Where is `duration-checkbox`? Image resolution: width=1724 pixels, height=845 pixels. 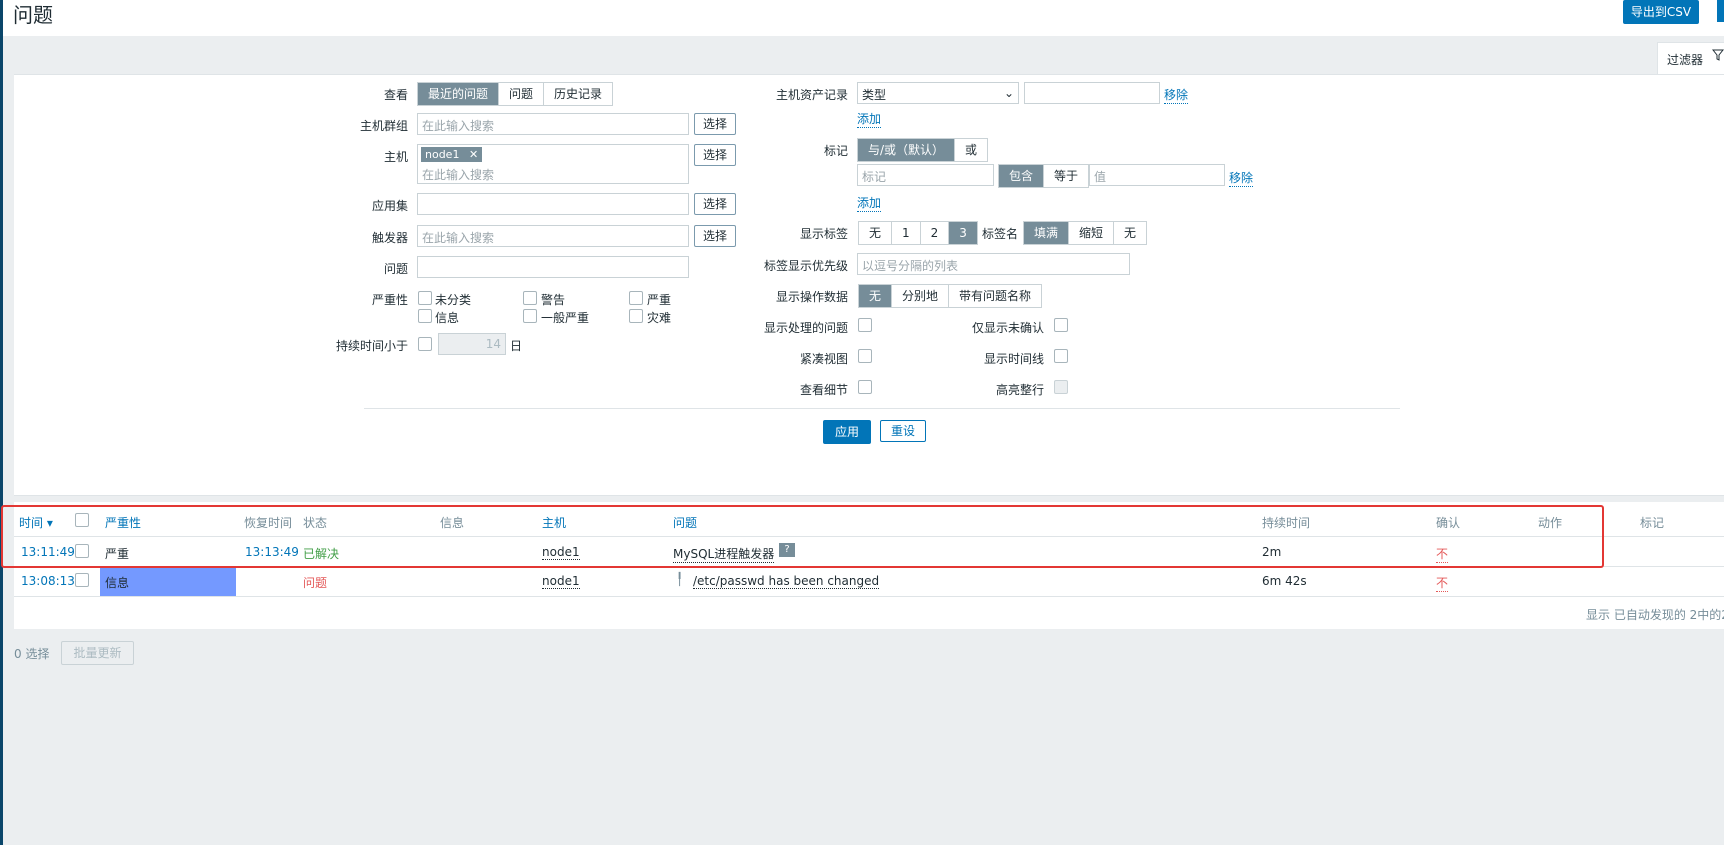 duration-checkbox is located at coordinates (425, 344).